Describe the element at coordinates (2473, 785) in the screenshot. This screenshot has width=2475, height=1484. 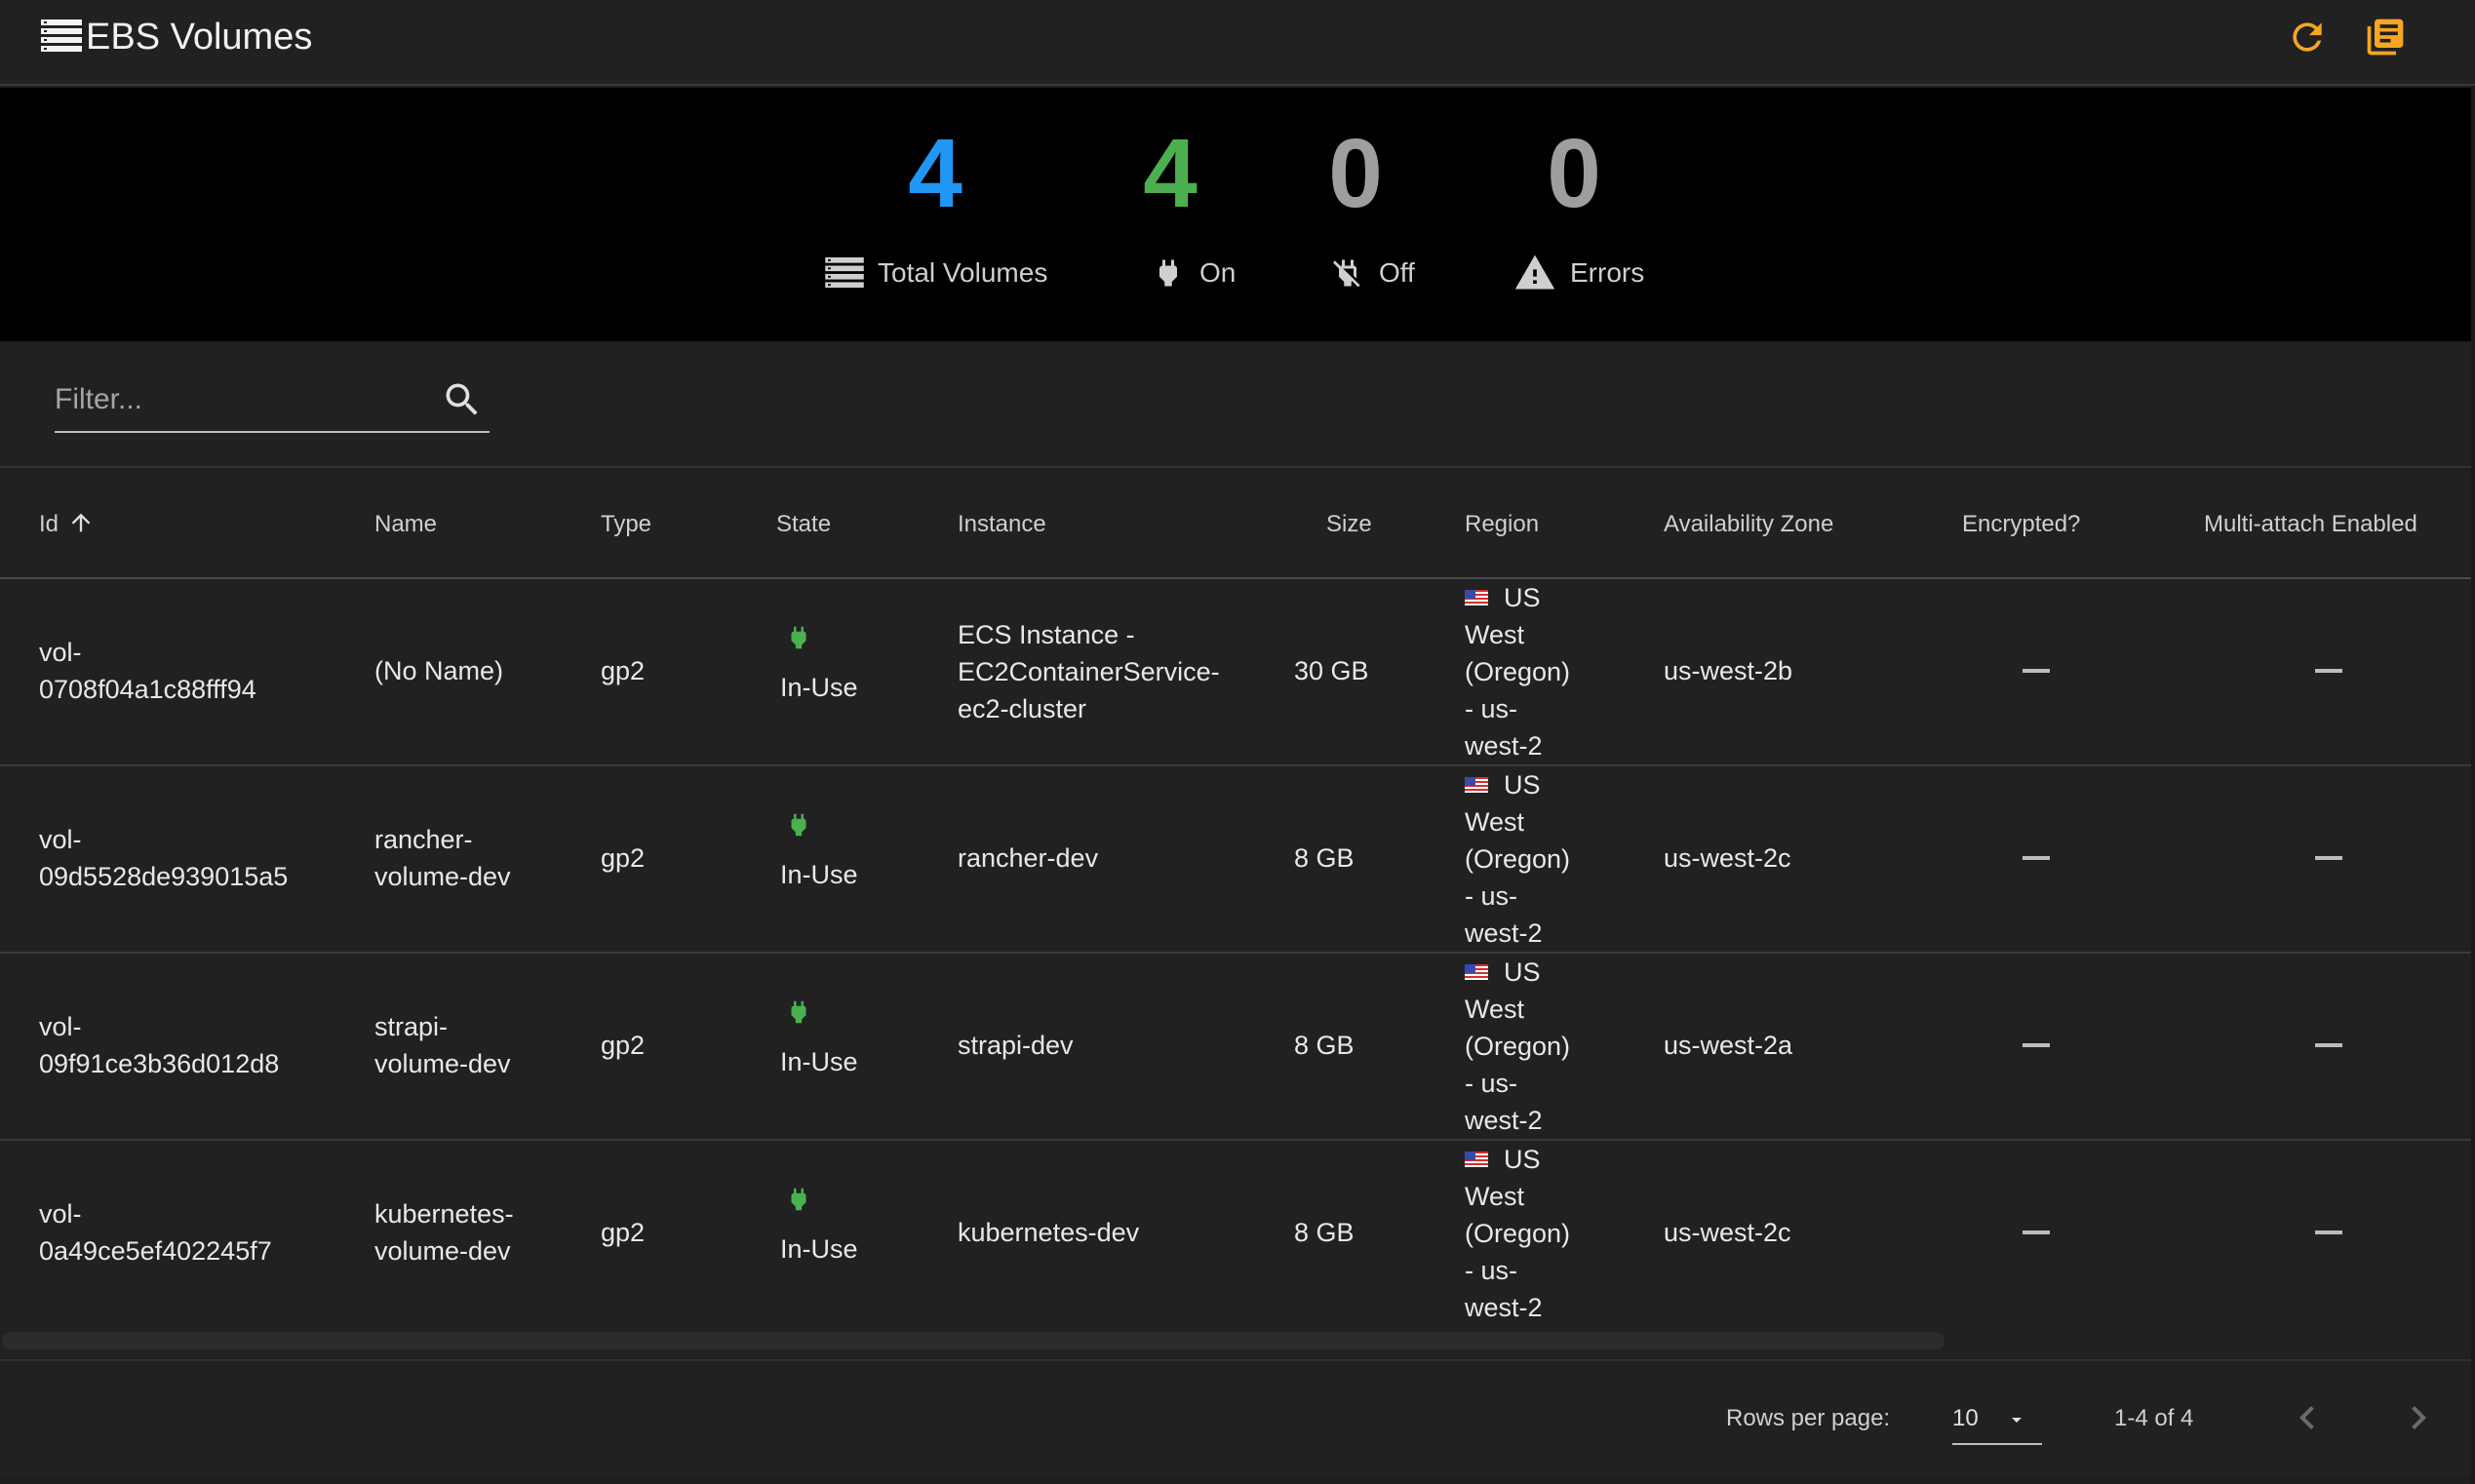
I see `scroll-edge` at that location.